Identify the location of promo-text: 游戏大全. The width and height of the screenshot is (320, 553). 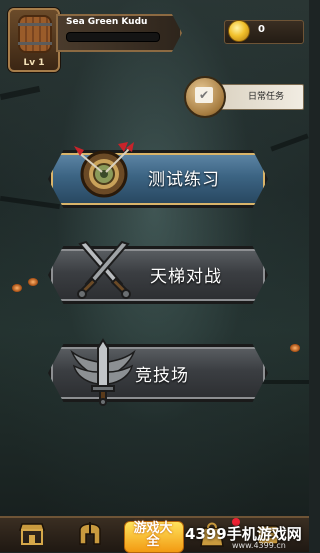
(153, 535).